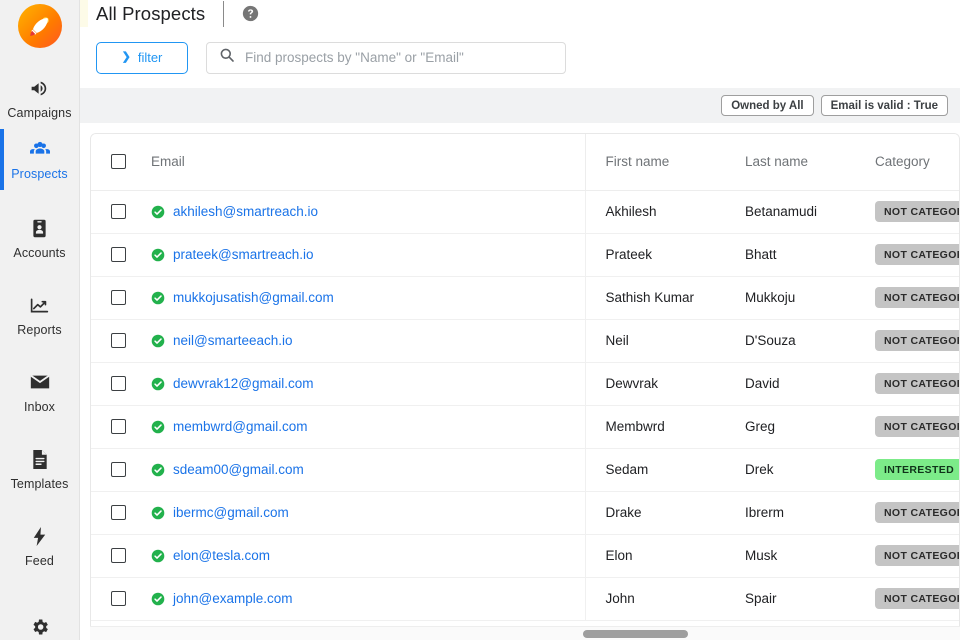  What do you see at coordinates (367, 427) in the screenshot?
I see `cell-email: membwrd@gmail.com` at bounding box center [367, 427].